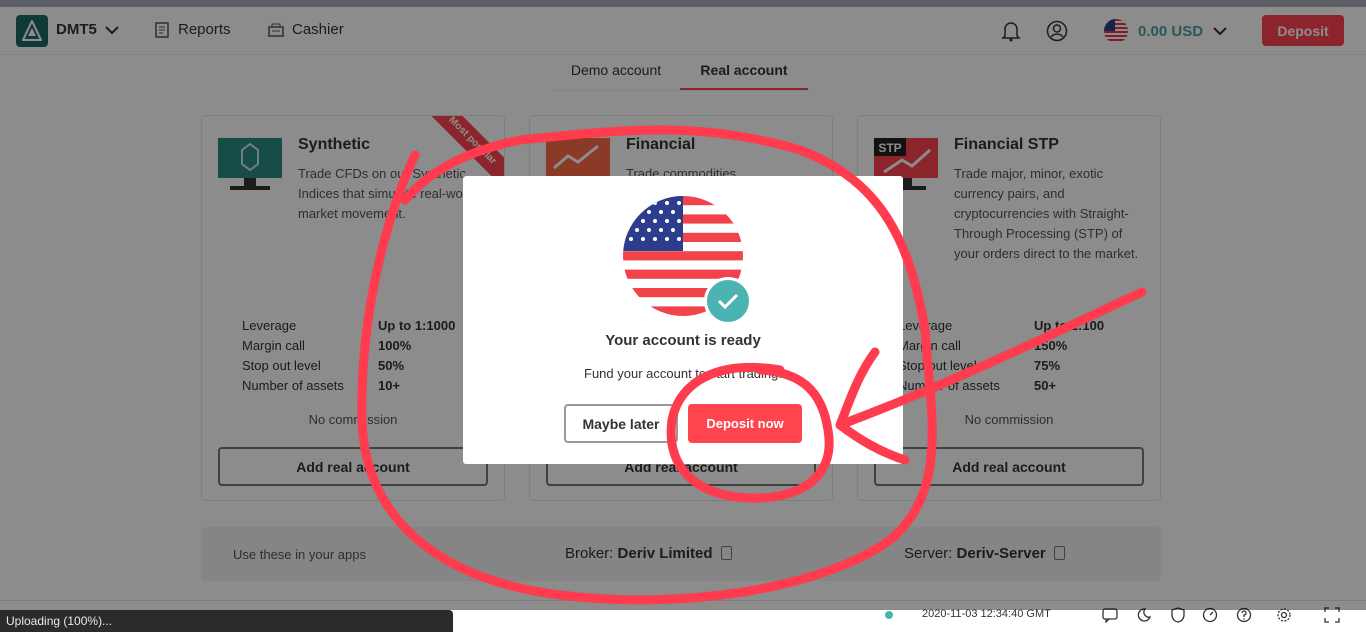 Image resolution: width=1366 pixels, height=632 pixels. What do you see at coordinates (889, 615) in the screenshot?
I see `connection-status-dot` at bounding box center [889, 615].